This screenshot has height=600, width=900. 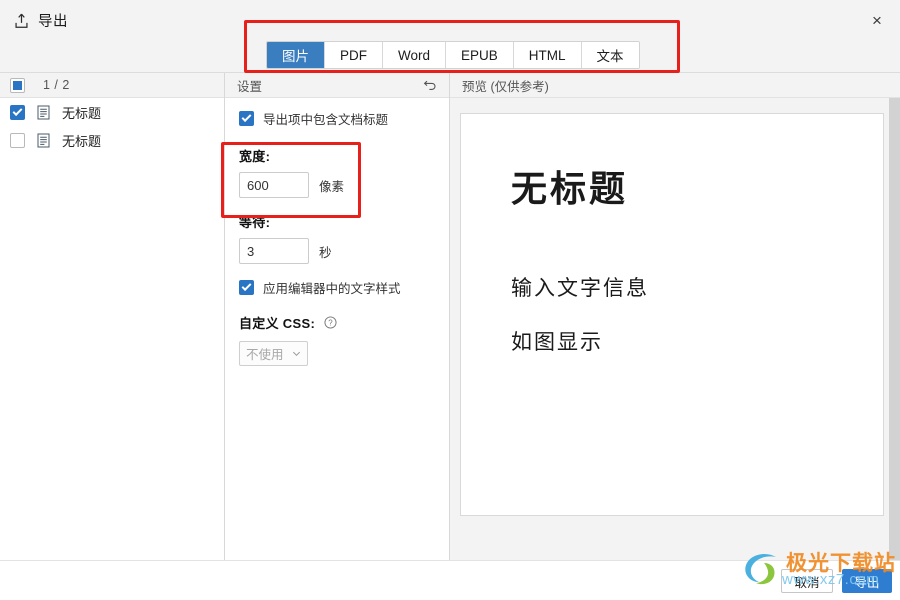 What do you see at coordinates (430, 85) in the screenshot?
I see `undo-arrow-icon` at bounding box center [430, 85].